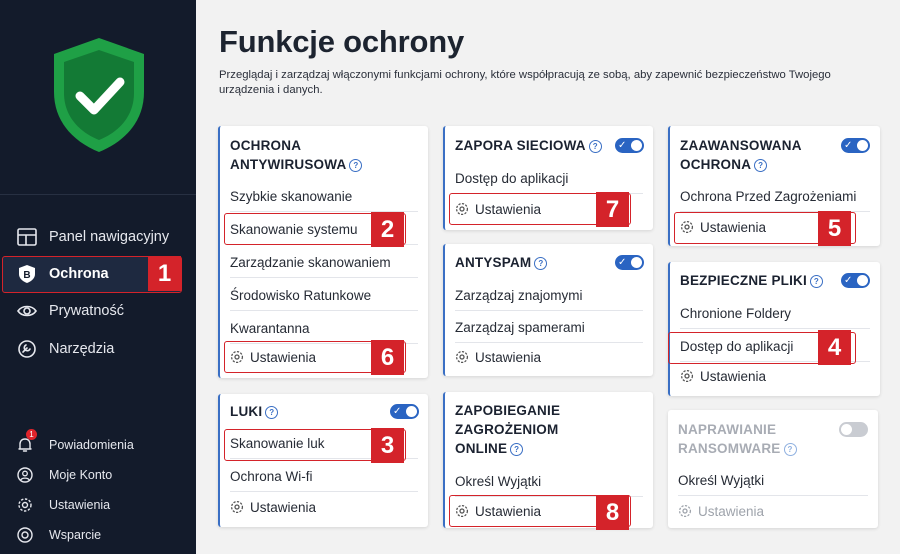 The height and width of the screenshot is (554, 900). What do you see at coordinates (481, 448) in the screenshot?
I see `card-title-line: ONLINE` at bounding box center [481, 448].